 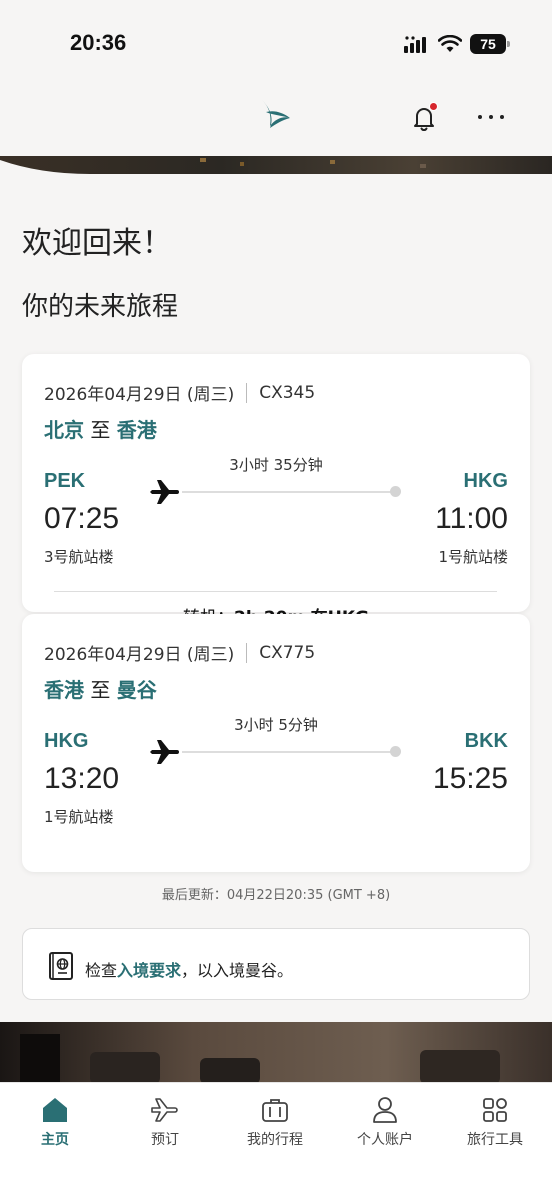 What do you see at coordinates (165, 1140) in the screenshot?
I see `tab-label: 预订` at bounding box center [165, 1140].